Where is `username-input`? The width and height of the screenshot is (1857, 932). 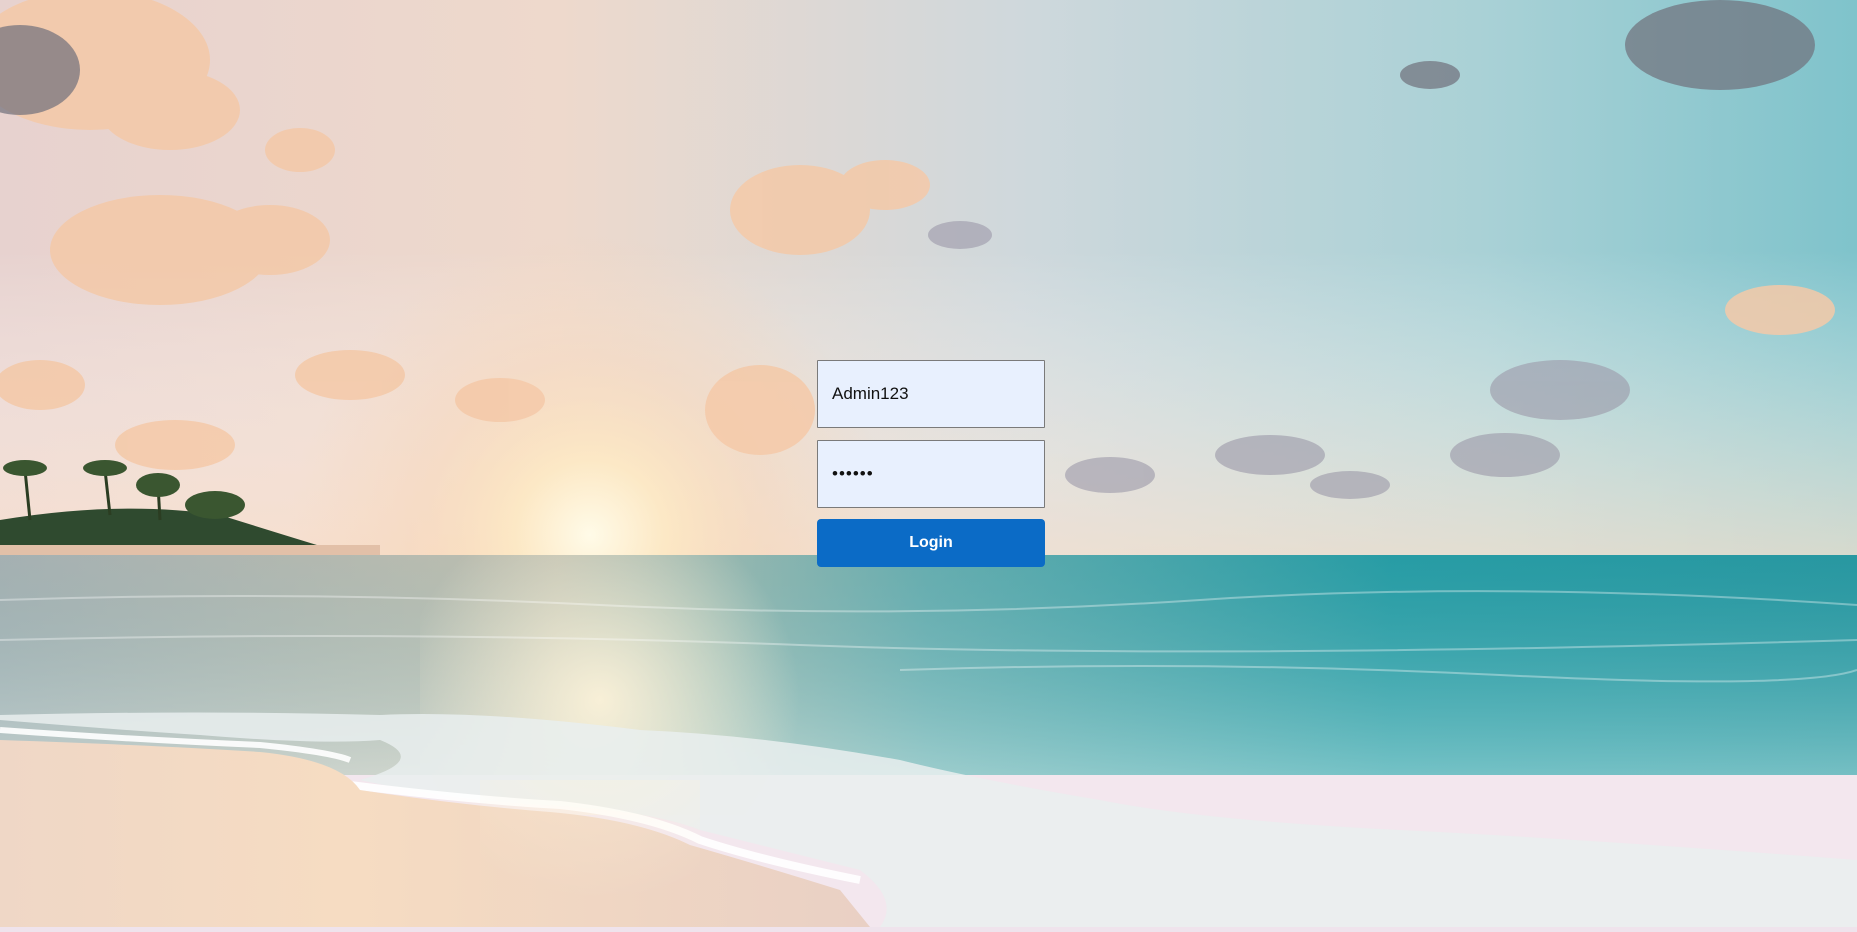 username-input is located at coordinates (931, 394).